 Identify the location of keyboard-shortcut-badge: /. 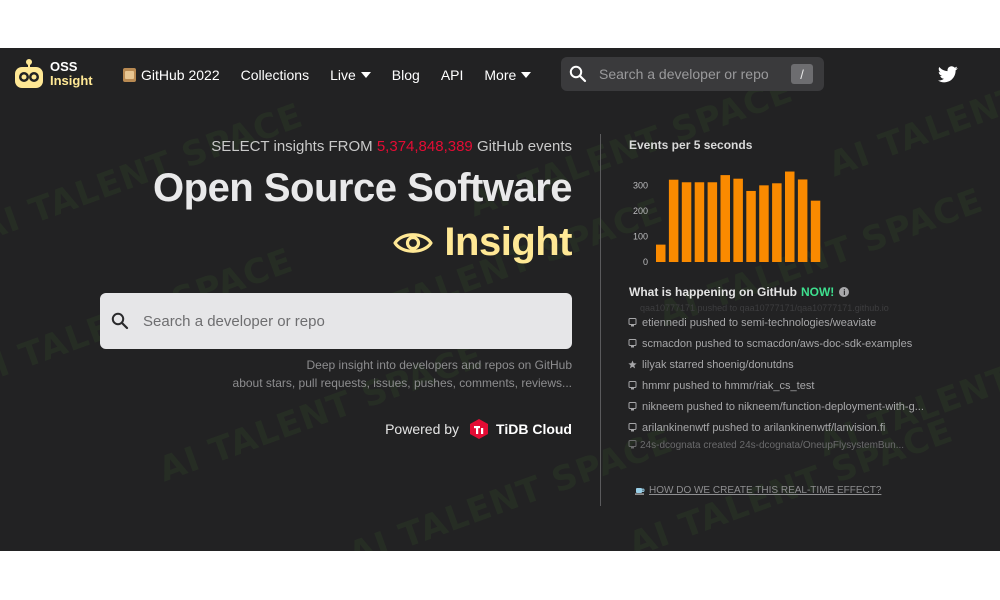
(802, 74).